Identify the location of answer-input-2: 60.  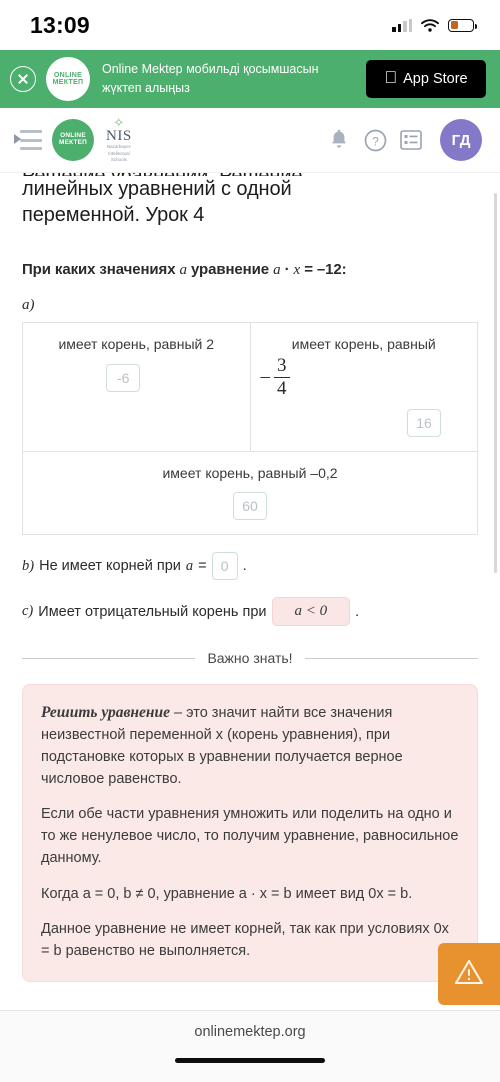
(250, 506).